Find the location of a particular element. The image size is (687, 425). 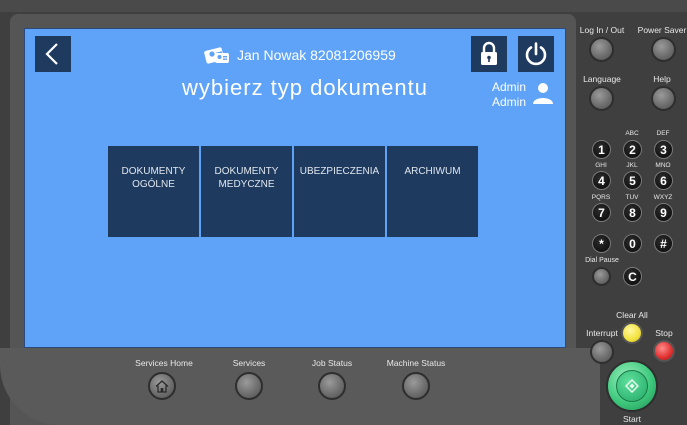

services-button is located at coordinates (249, 386).